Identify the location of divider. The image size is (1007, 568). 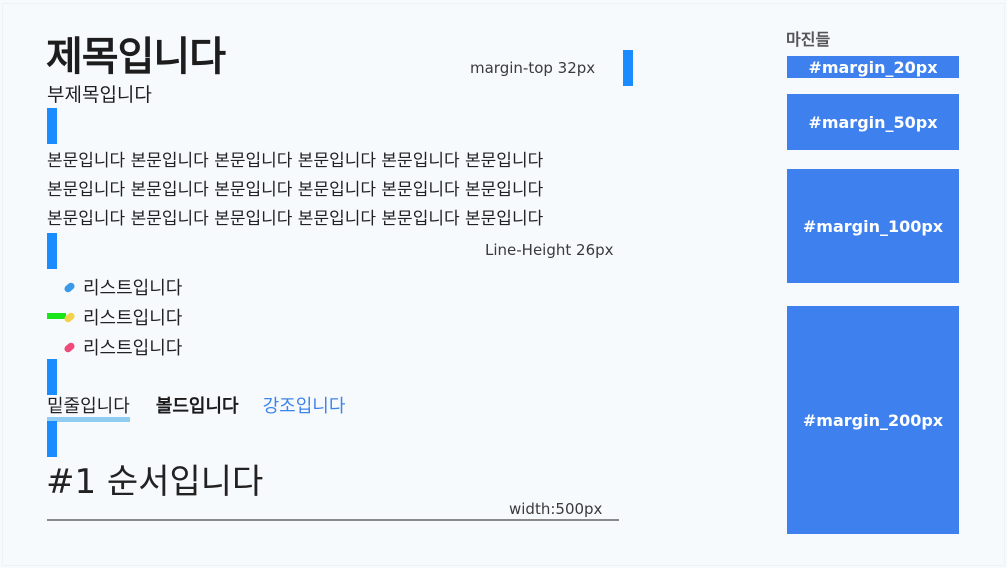
(333, 520).